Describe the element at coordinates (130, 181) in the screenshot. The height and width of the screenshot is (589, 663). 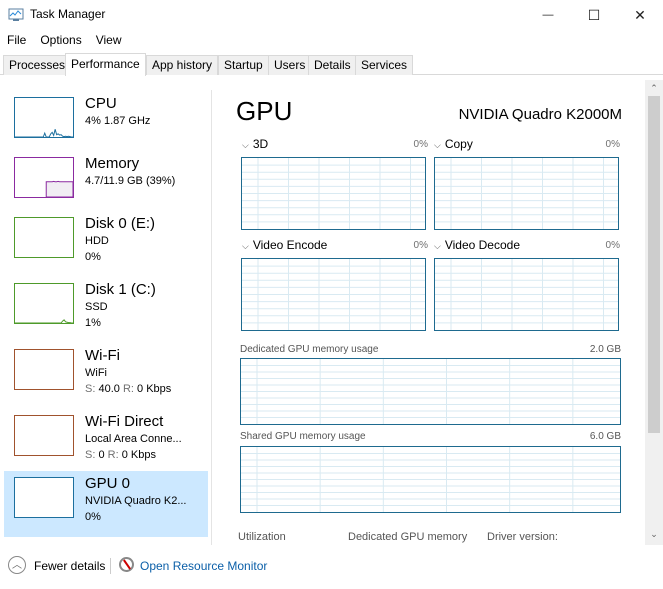
I see `sidebar-item-detail: 4.7/11.9 GB (39%)` at that location.